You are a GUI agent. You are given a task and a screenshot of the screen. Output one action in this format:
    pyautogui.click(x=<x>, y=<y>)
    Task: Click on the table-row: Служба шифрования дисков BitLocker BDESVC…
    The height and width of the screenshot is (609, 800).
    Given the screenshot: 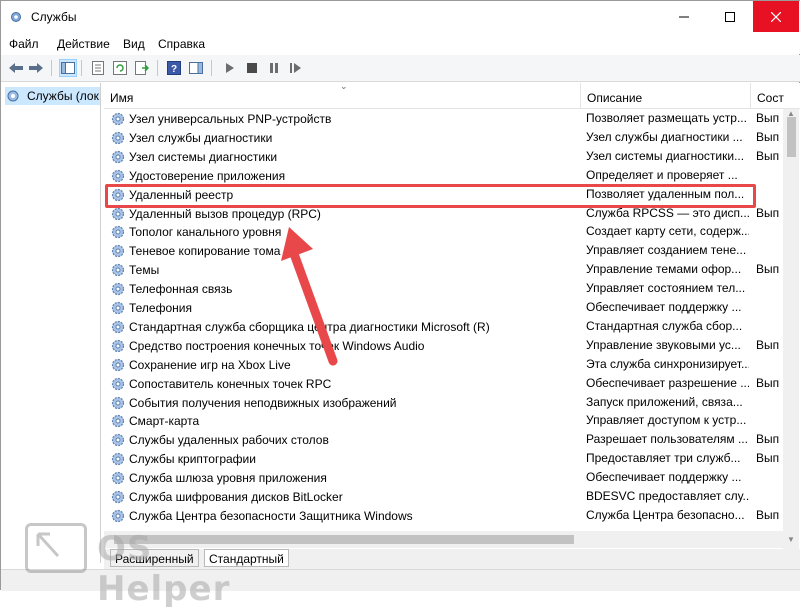 What is the action you would take?
    pyautogui.click(x=452, y=496)
    